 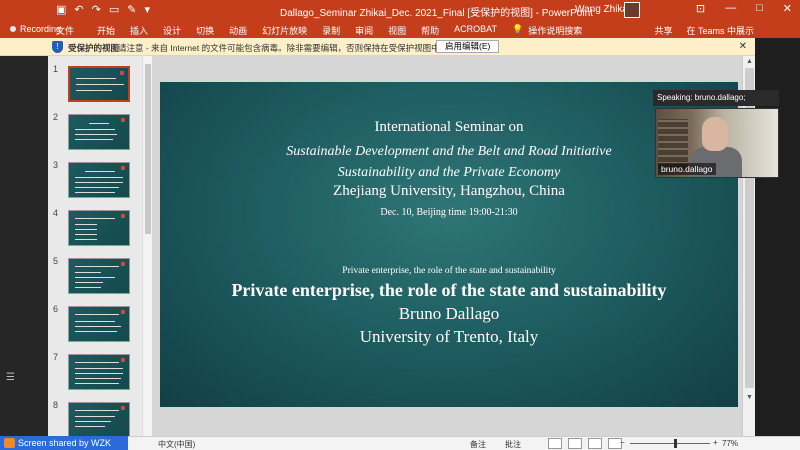 What do you see at coordinates (24, 246) in the screenshot?
I see `zoom-side-strip: ☰` at bounding box center [24, 246].